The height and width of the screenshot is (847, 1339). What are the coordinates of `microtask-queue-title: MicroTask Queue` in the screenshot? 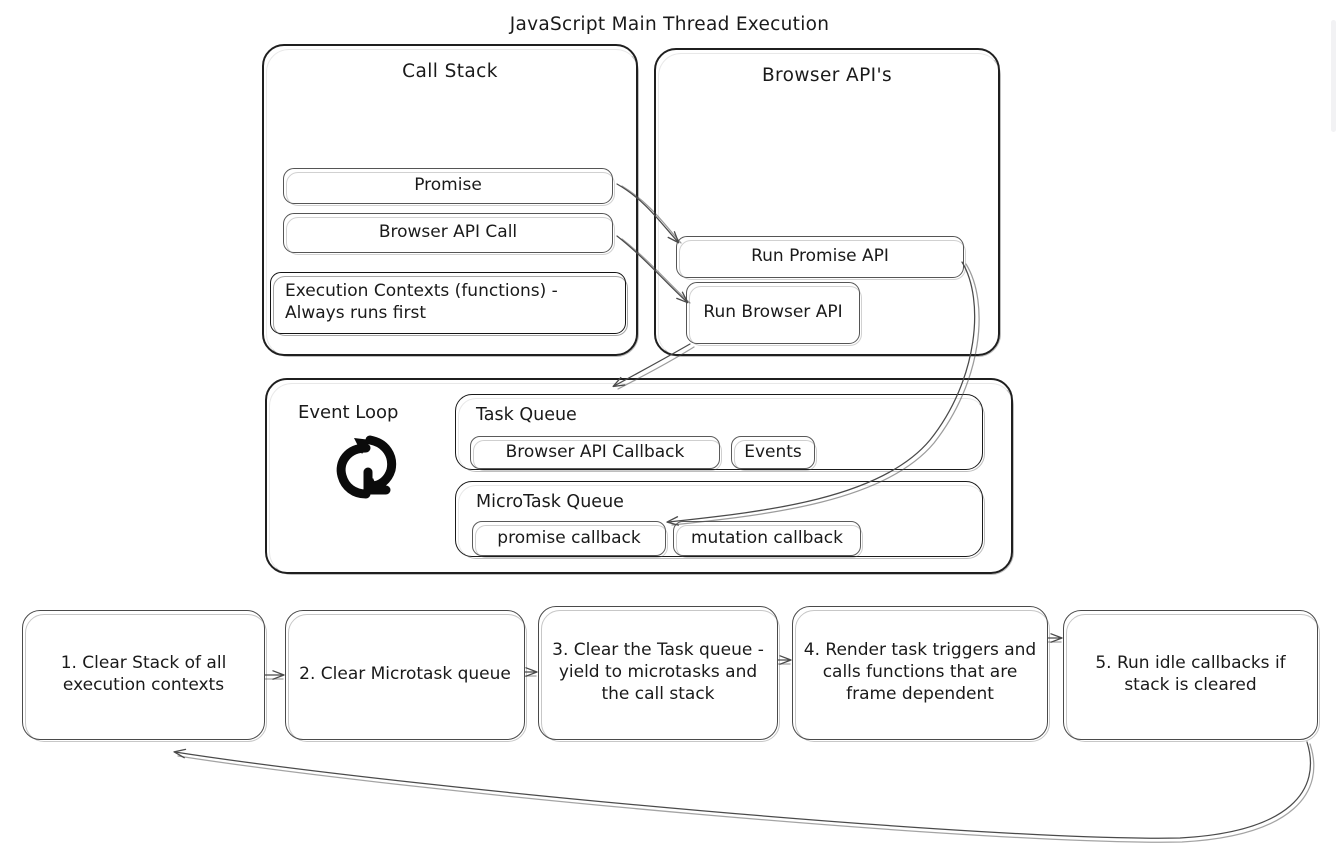 It's located at (550, 502).